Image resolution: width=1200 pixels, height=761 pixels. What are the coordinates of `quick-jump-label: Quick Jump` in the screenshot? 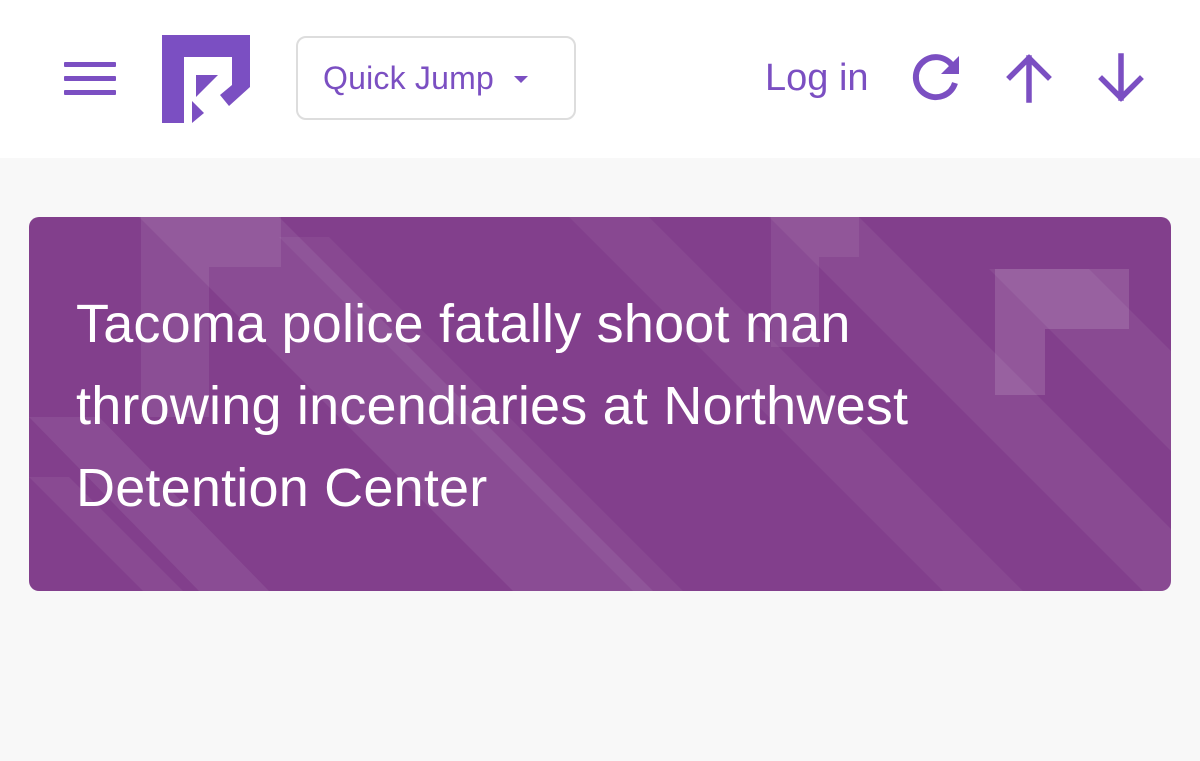 It's located at (408, 77).